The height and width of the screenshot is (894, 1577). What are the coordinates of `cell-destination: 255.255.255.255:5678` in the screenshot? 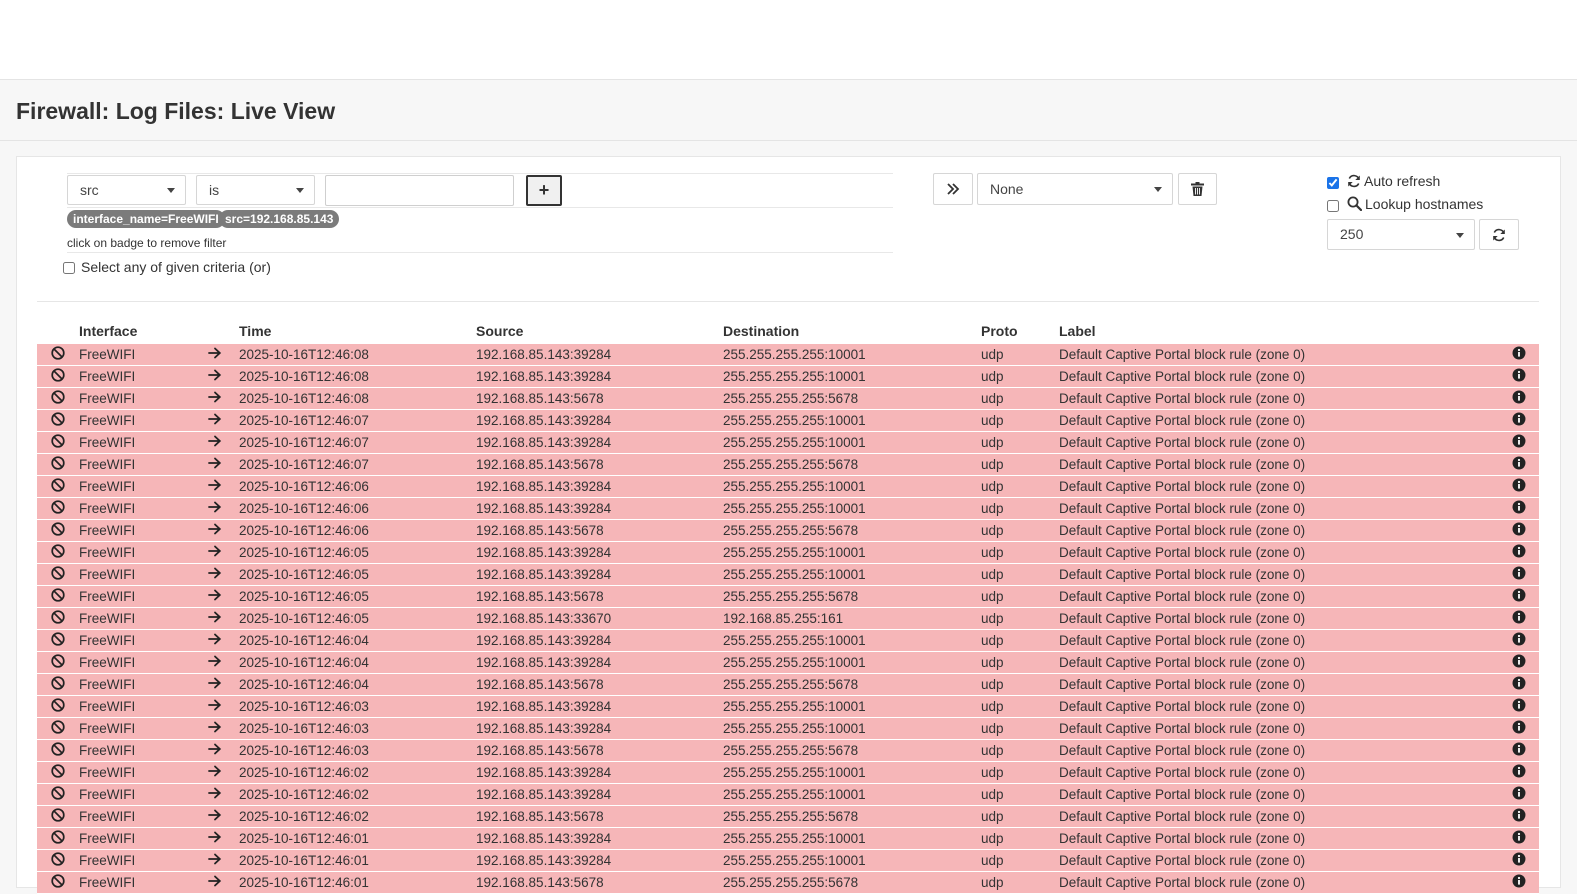 It's located at (852, 596).